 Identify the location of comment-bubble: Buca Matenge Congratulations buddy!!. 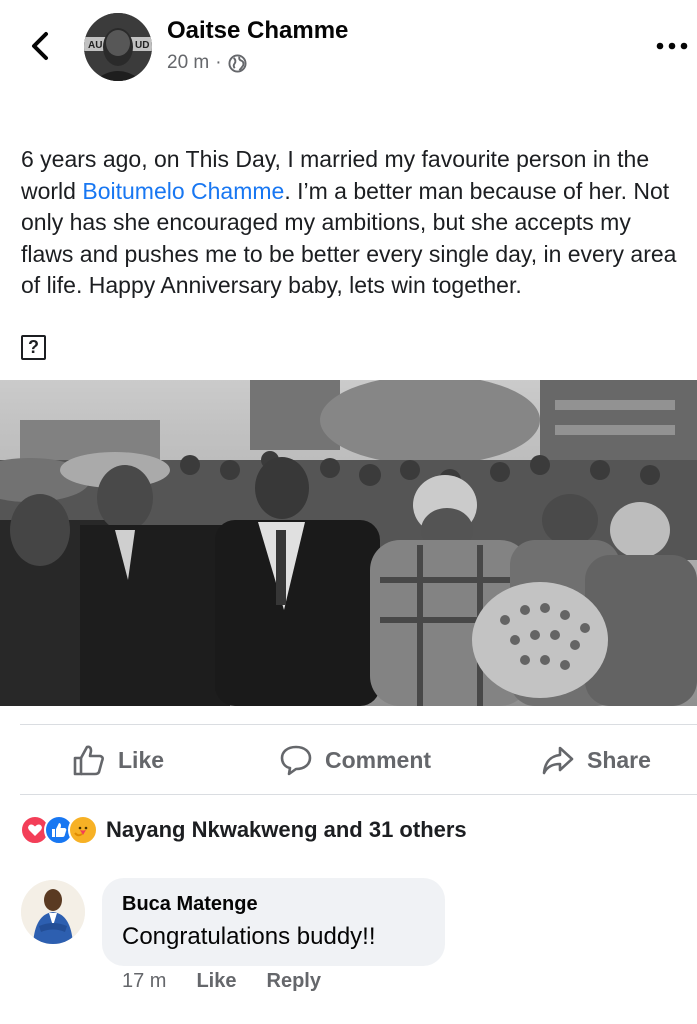
(273, 922).